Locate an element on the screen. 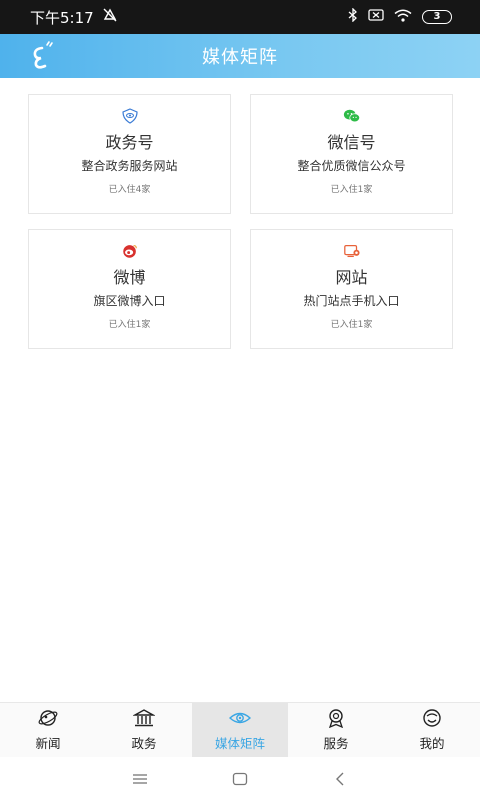  card-website: 网站 热门站点手机入口 已入住1家 is located at coordinates (351, 289).